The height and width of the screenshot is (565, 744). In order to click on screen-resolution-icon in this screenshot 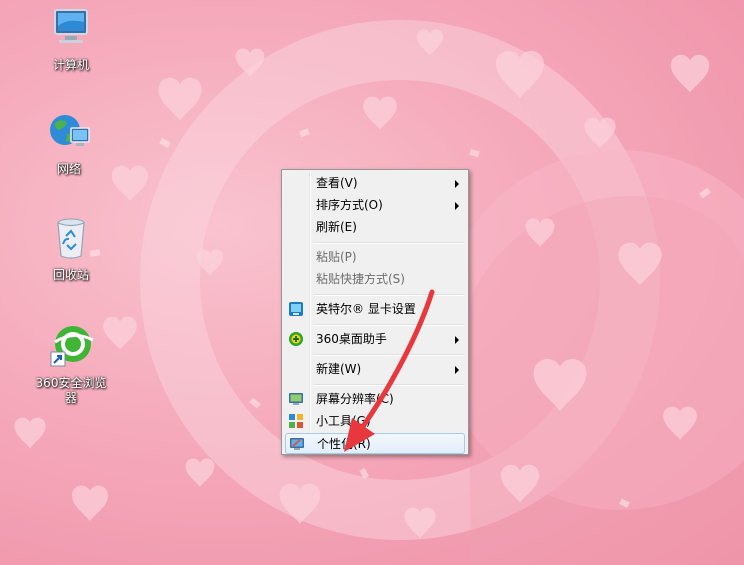, I will do `click(296, 399)`.